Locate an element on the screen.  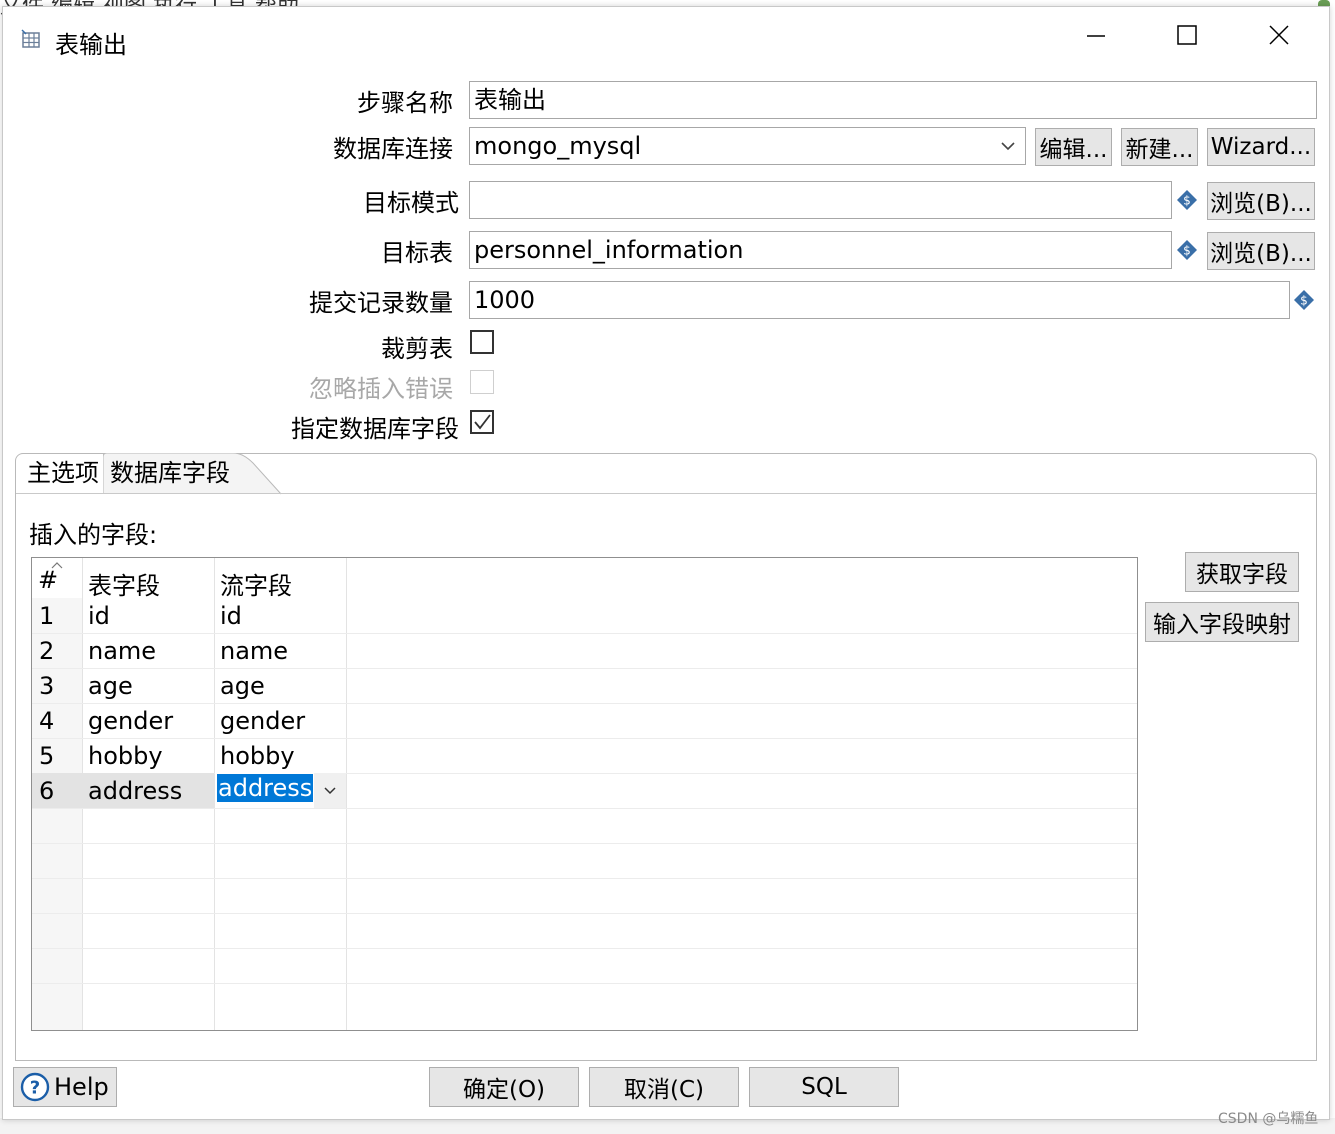
map-fields-button: 输入字段映射 is located at coordinates (1222, 622).